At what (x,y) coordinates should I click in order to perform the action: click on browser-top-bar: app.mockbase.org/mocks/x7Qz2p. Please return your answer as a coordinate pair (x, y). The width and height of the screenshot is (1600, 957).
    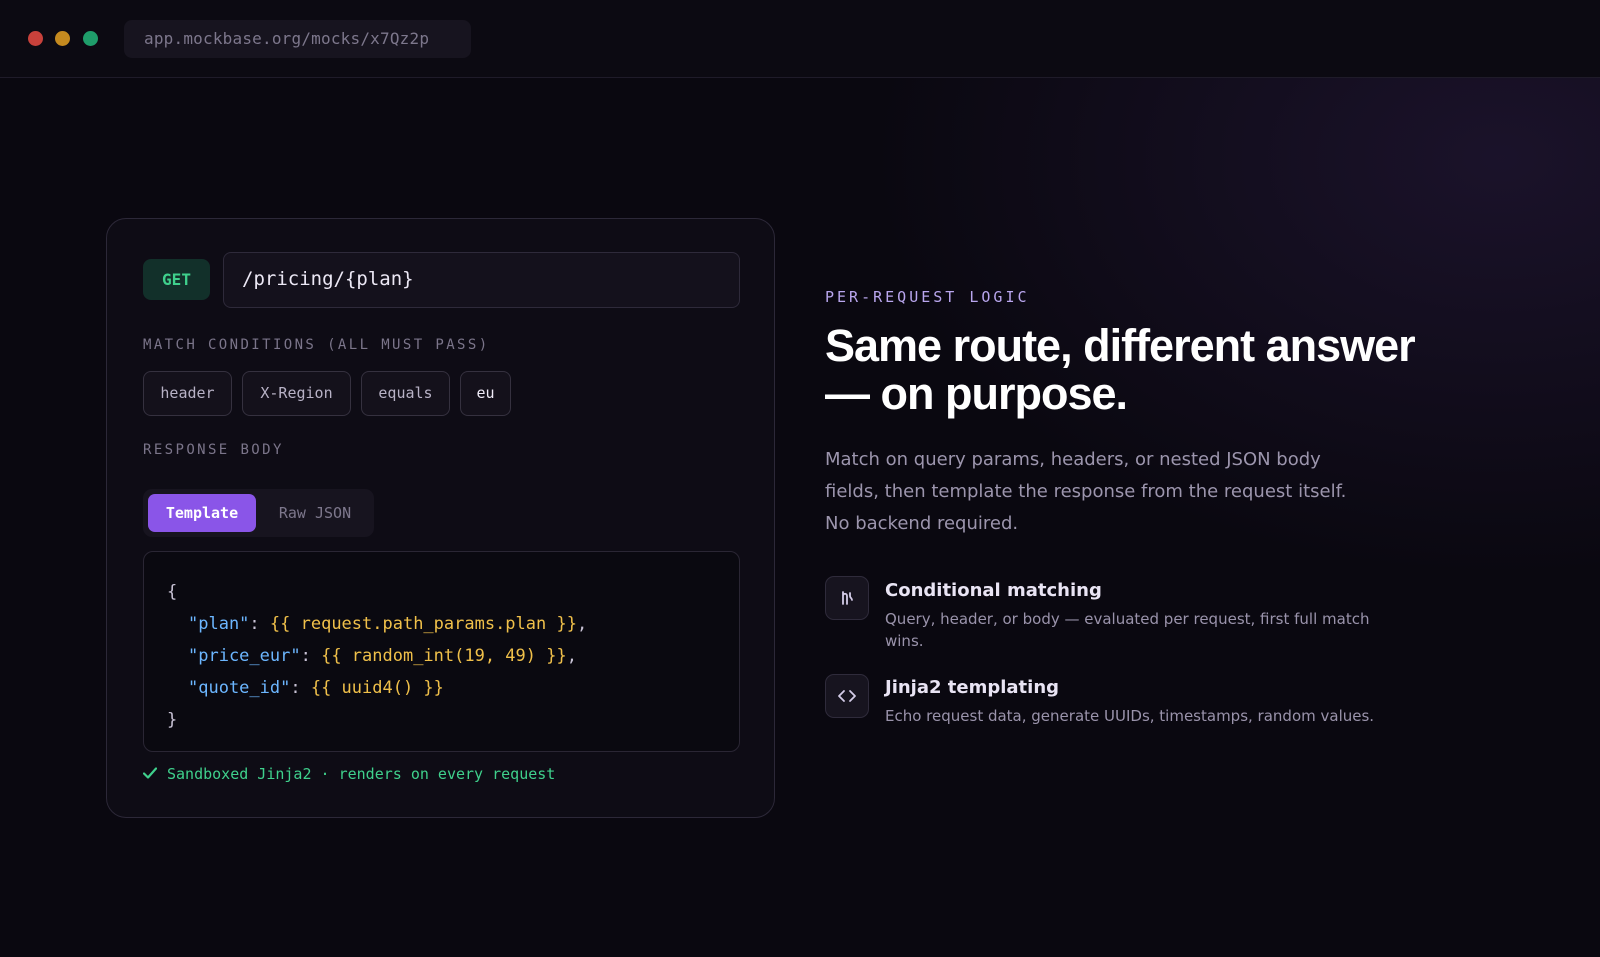
    Looking at the image, I should click on (800, 39).